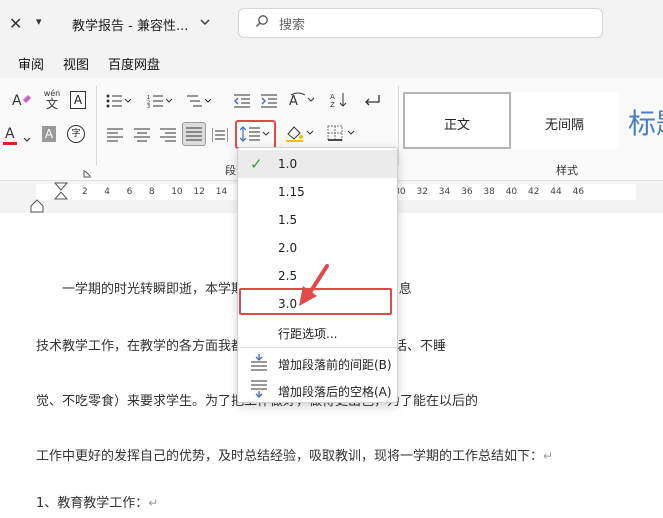  What do you see at coordinates (96, 126) in the screenshot?
I see `ribbon-separator` at bounding box center [96, 126].